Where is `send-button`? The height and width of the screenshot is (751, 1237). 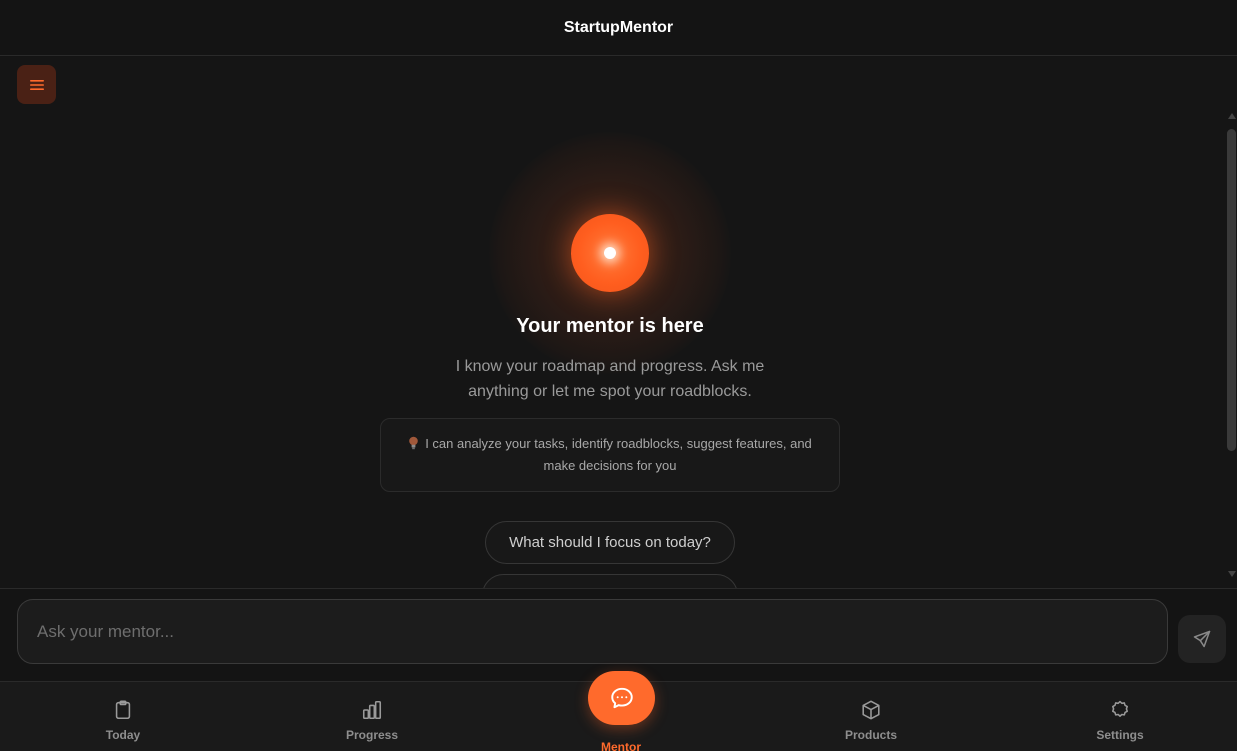
send-button is located at coordinates (1202, 639).